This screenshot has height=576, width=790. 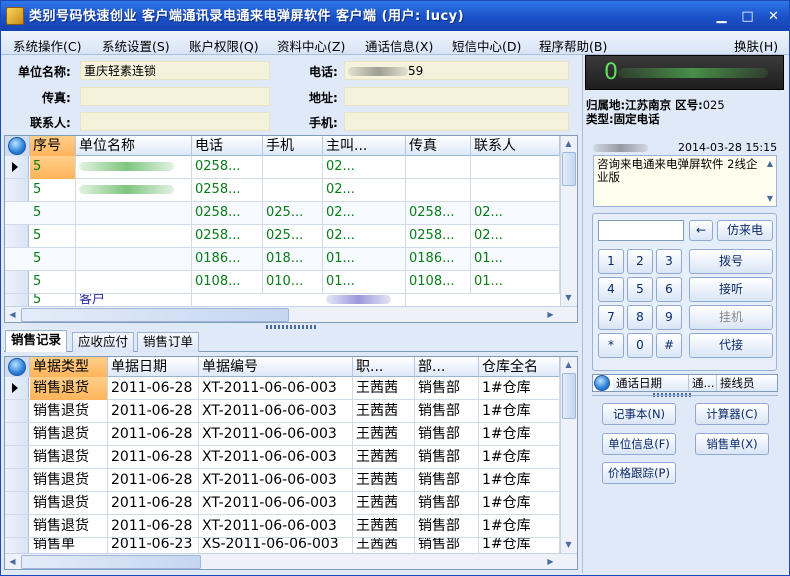 I want to click on key-5-button: 5, so click(x=640, y=289).